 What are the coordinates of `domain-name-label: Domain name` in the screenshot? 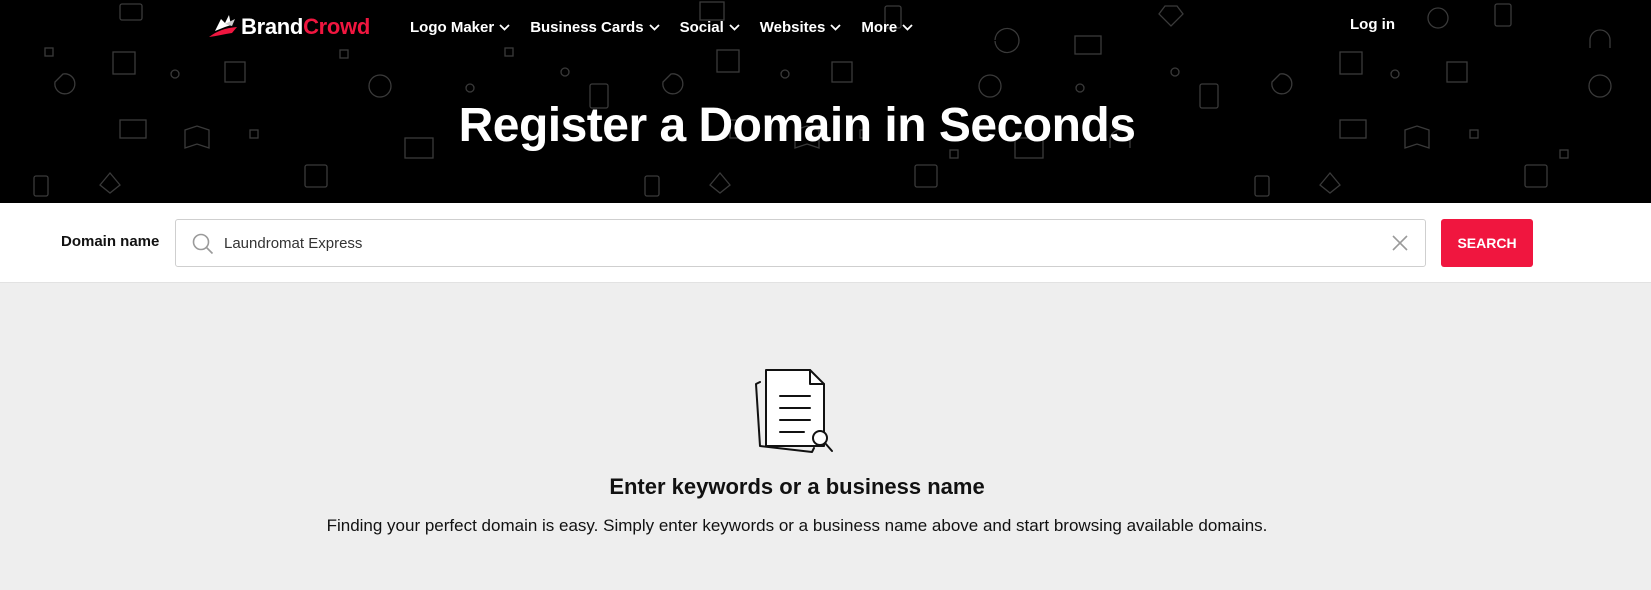 It's located at (110, 241).